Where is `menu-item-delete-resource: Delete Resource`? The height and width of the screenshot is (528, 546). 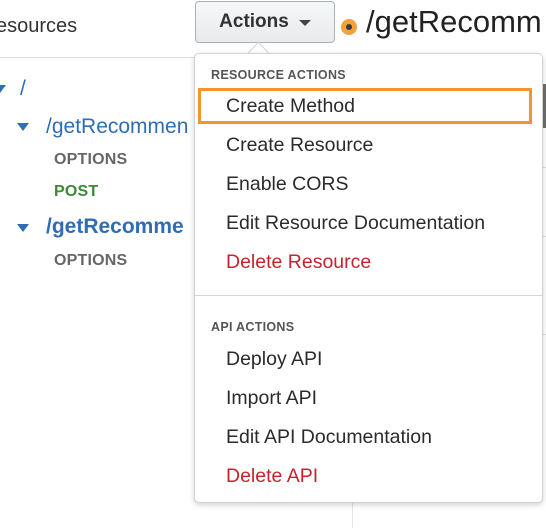
menu-item-delete-resource: Delete Resource is located at coordinates (298, 262).